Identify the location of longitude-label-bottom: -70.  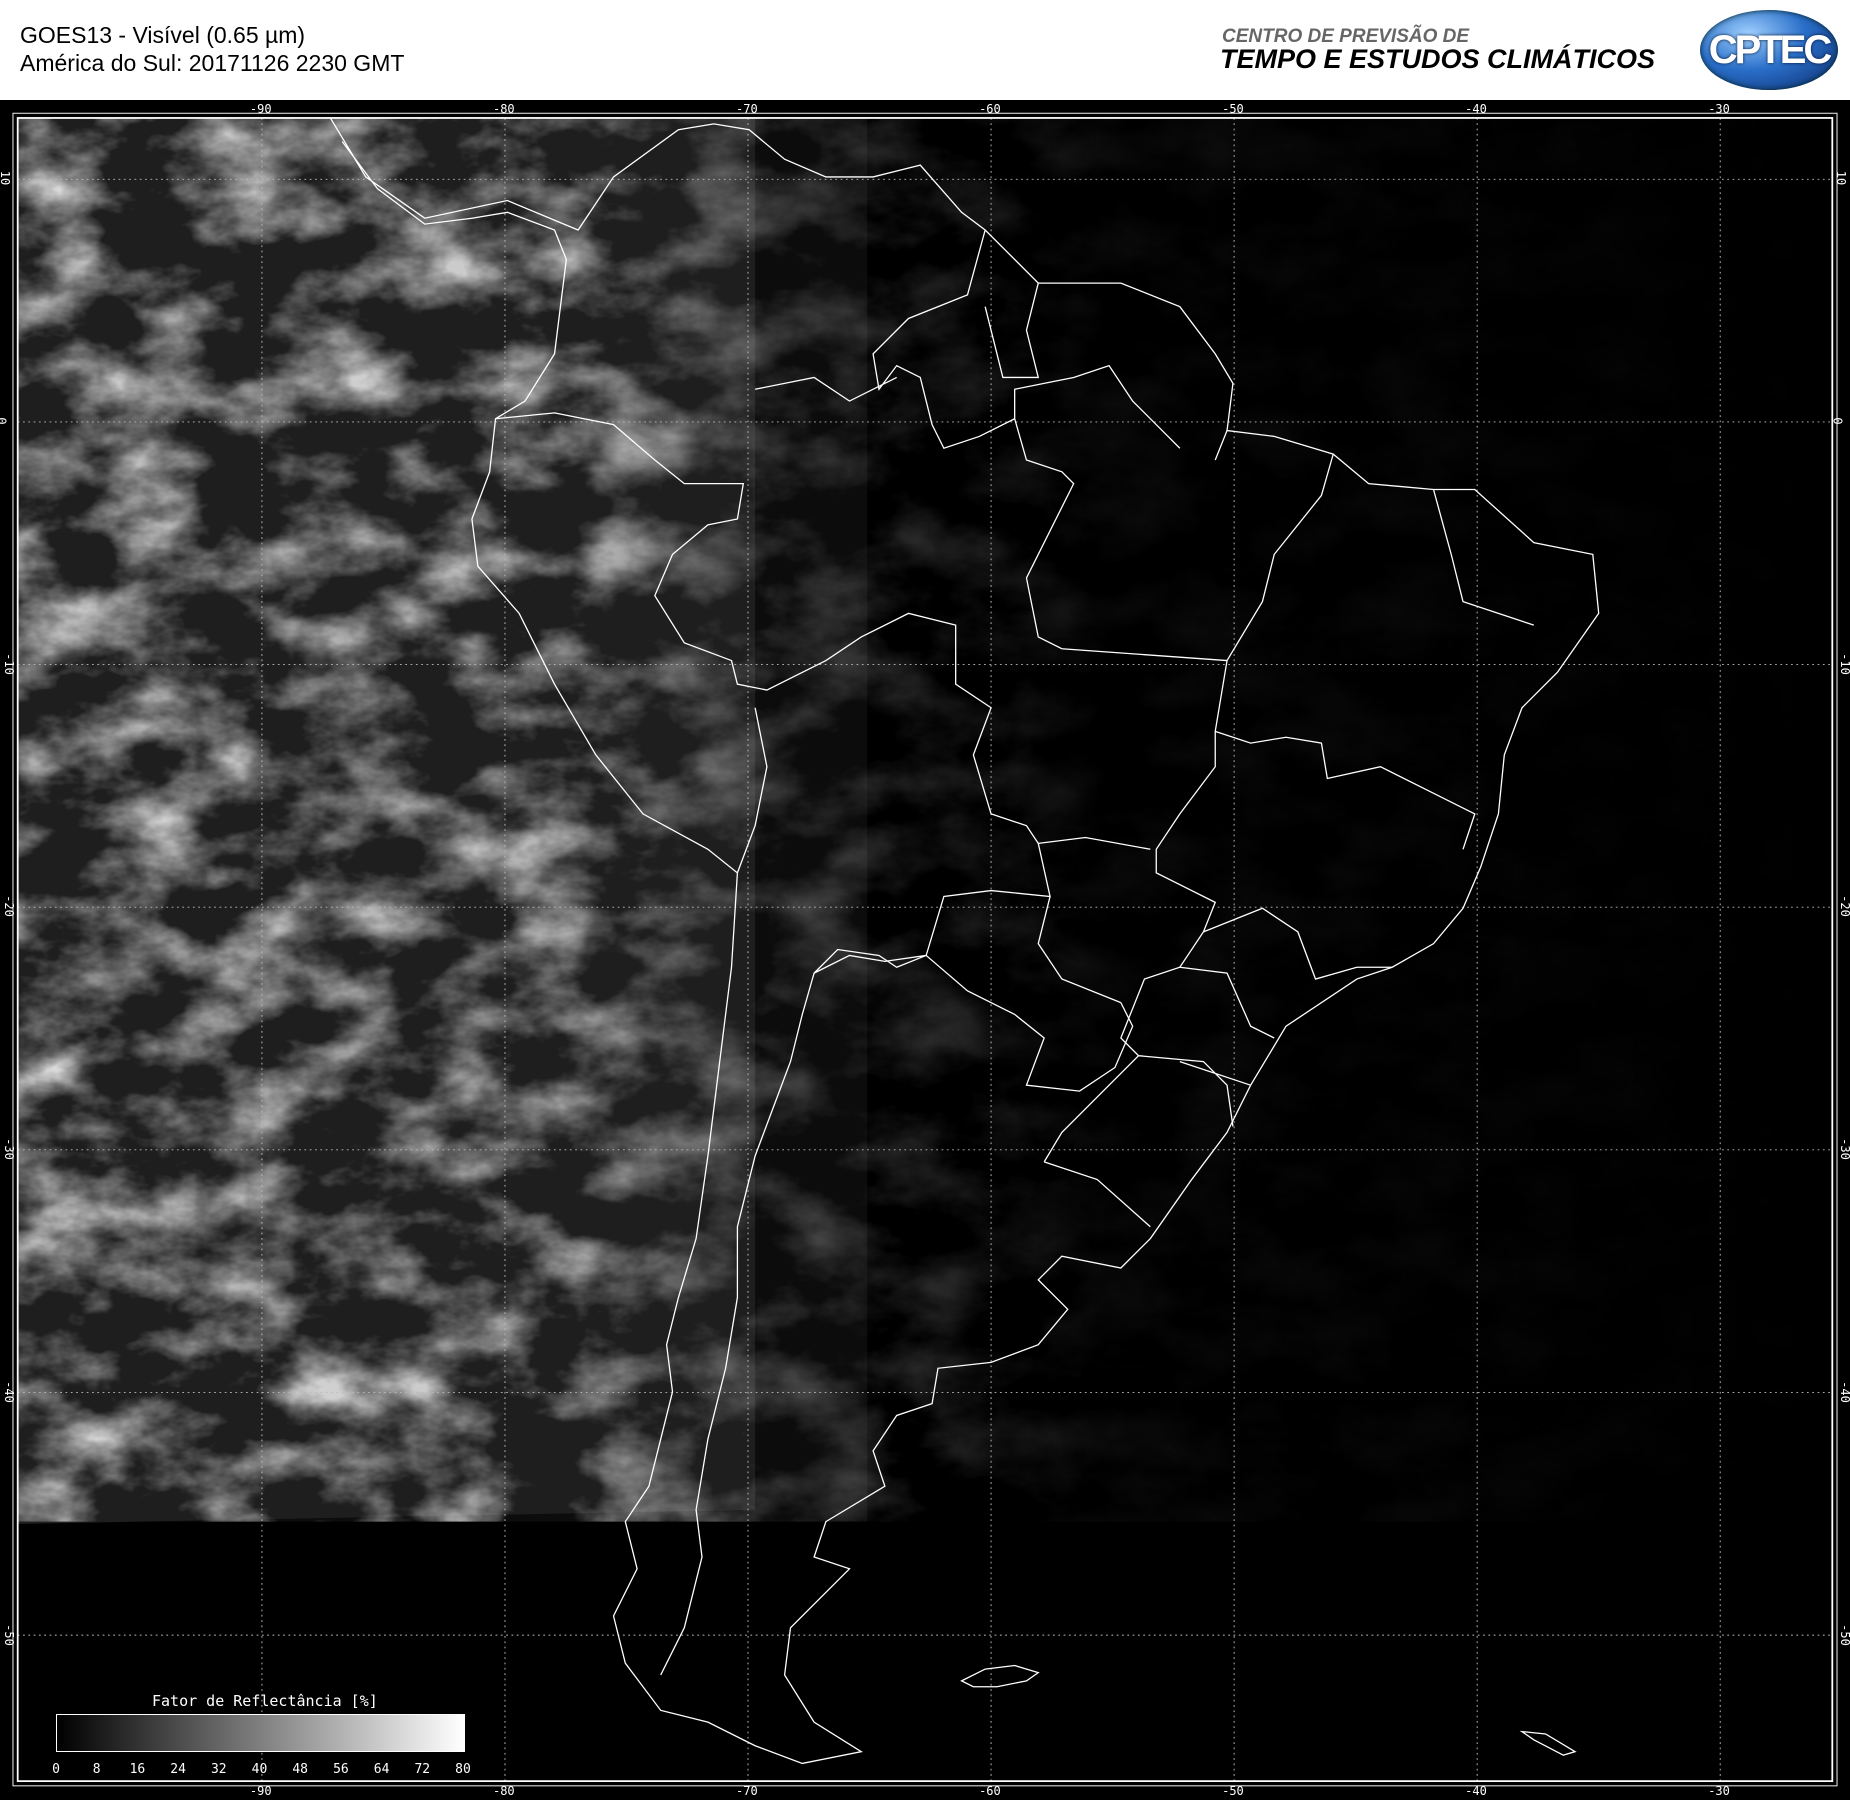
(747, 1791).